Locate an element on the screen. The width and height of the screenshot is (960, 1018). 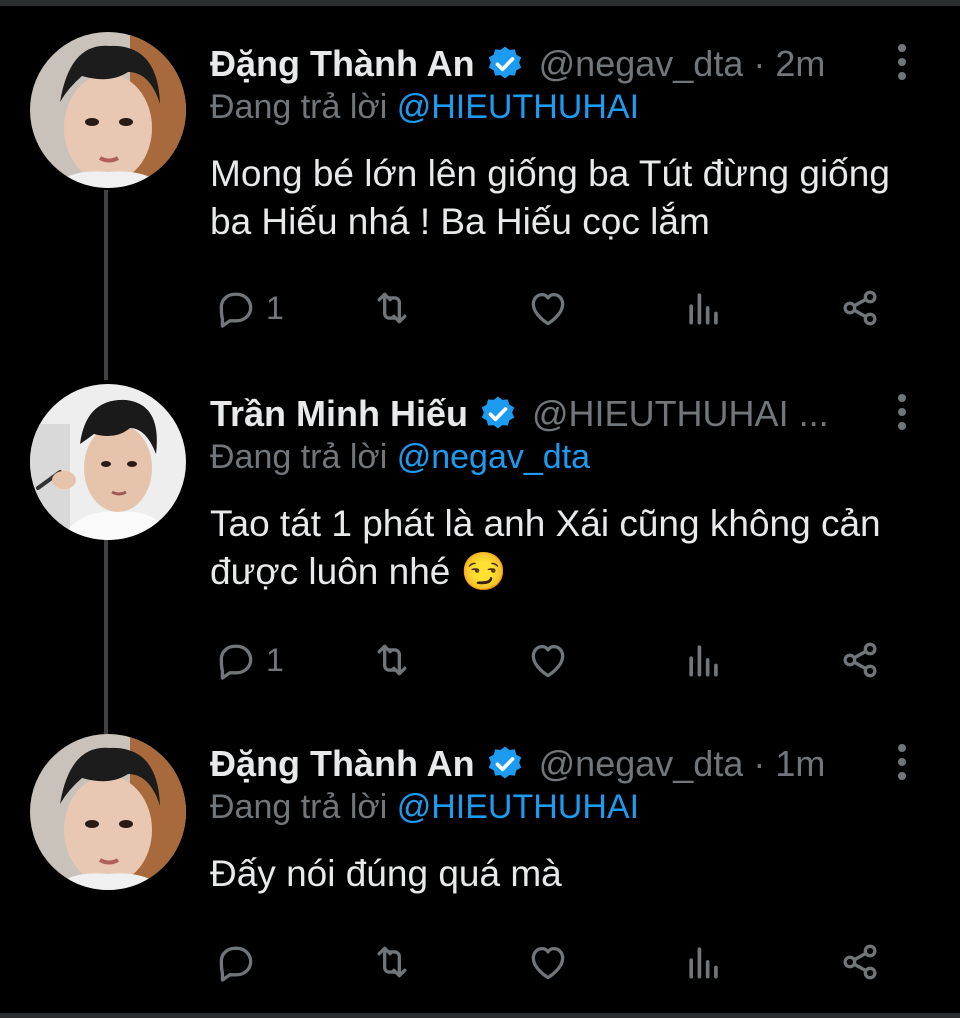
replying-to: Đang trả lời @negav_dta is located at coordinates (400, 457).